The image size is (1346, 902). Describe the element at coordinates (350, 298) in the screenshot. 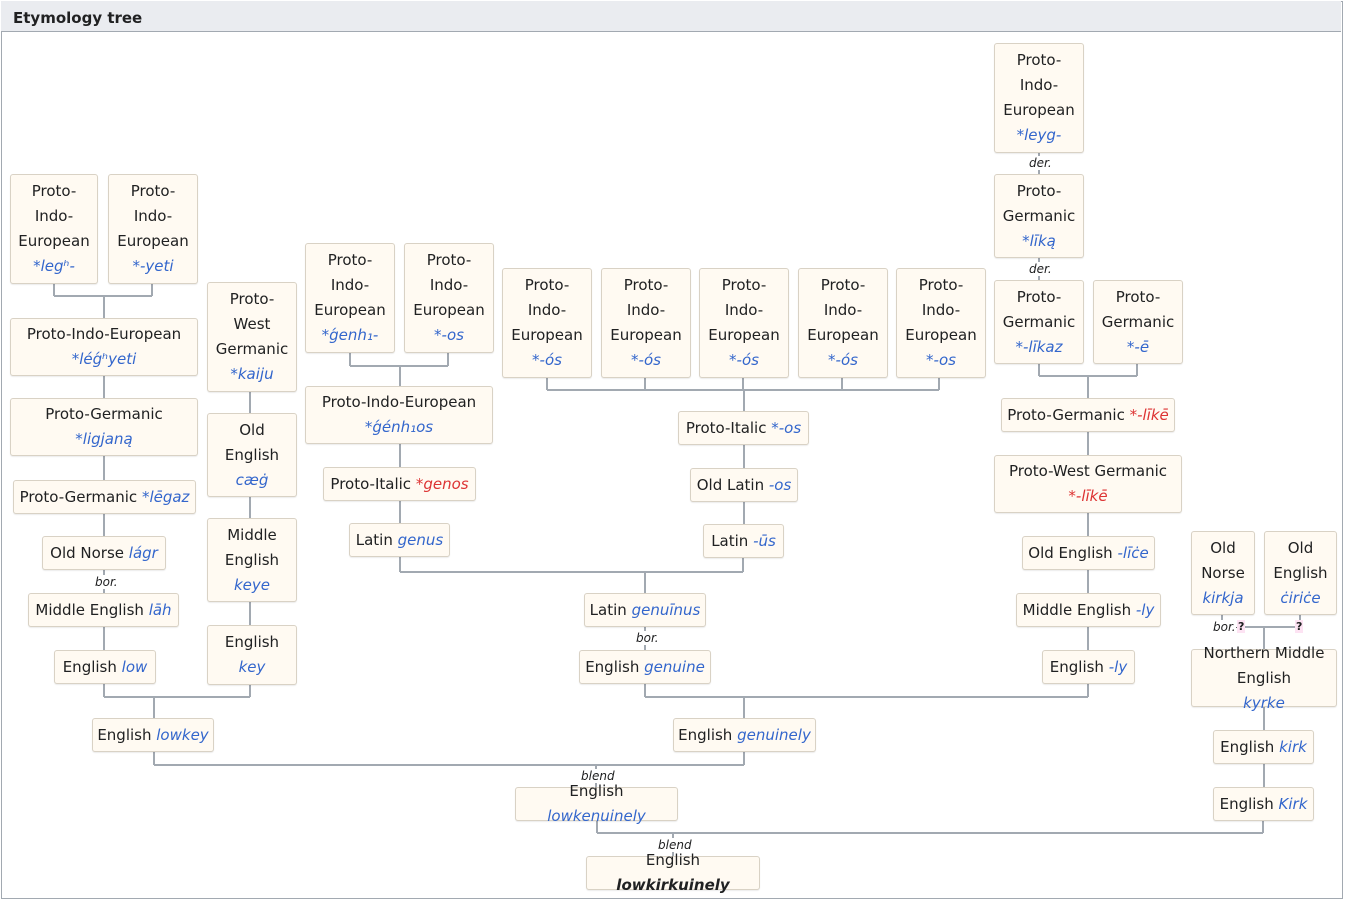

I see `etymon-node-pie-genh: Proto- Indo- European *ǵenh₁-` at that location.